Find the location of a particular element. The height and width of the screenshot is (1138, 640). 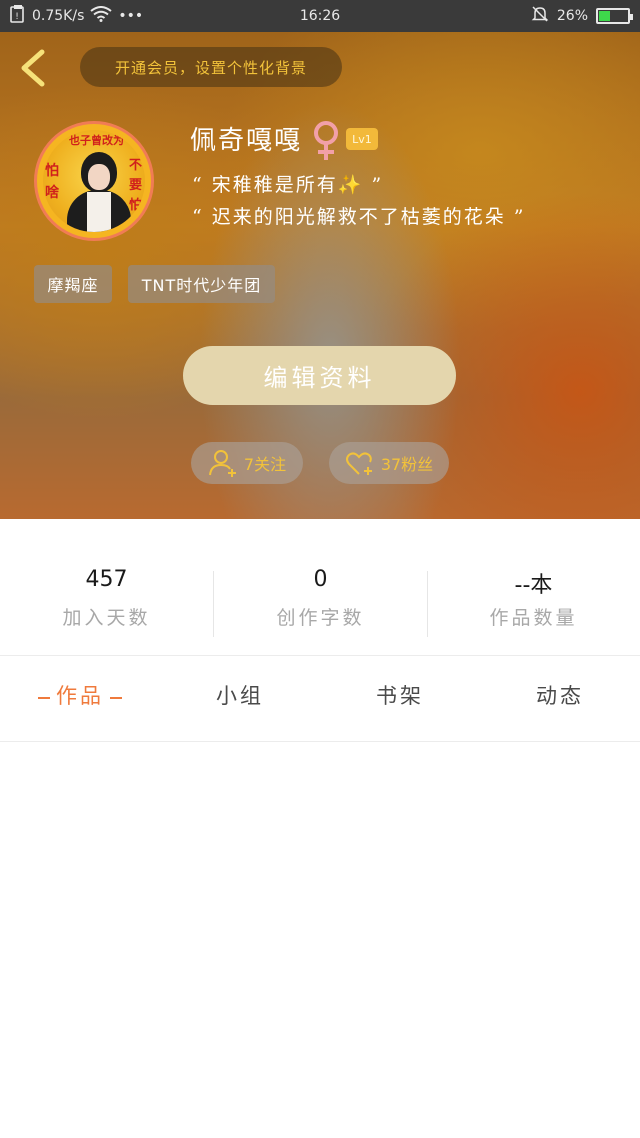

bio-line-1: “ 宋稚稚是所有✨ ” is located at coordinates (288, 185).